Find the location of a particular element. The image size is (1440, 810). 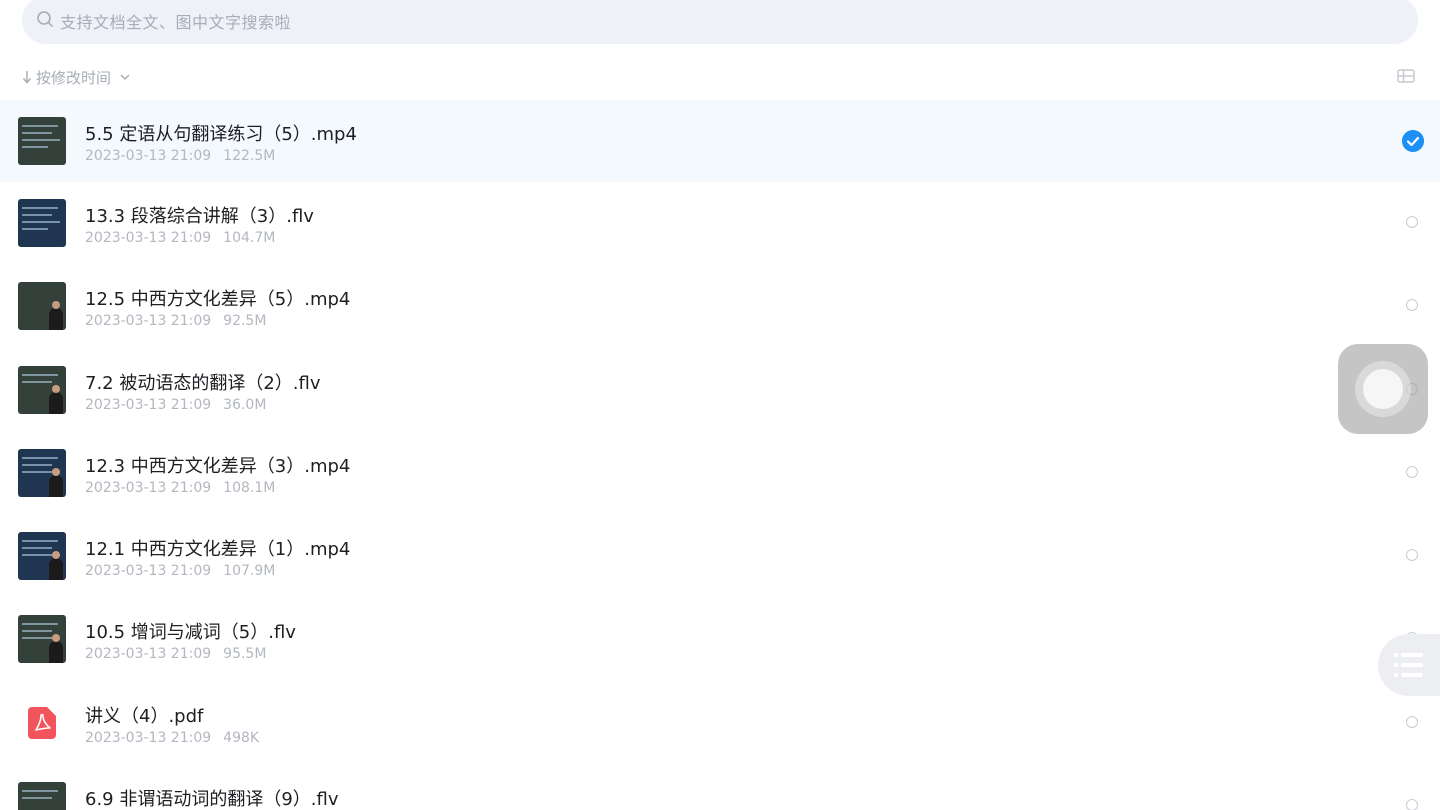

list-icon is located at coordinates (1408, 665).